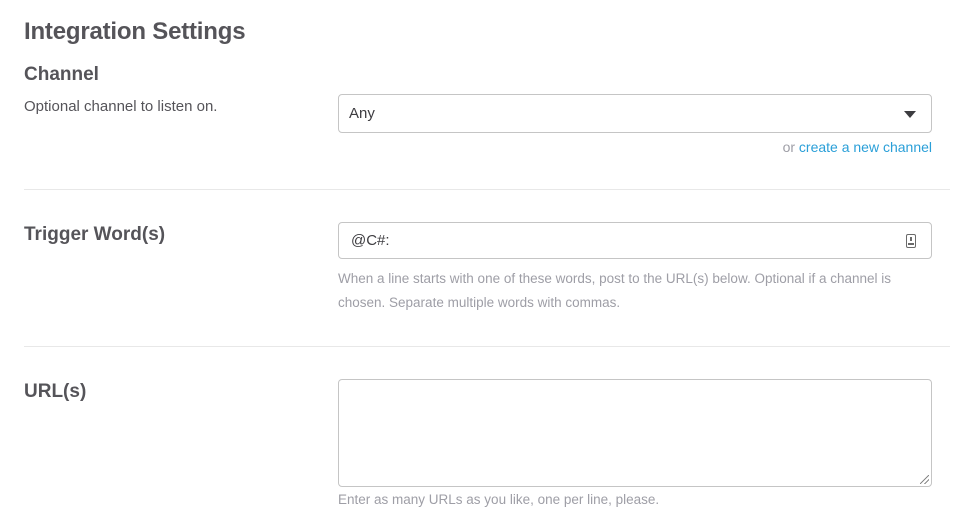 This screenshot has width=972, height=528. I want to click on create-channel-link: create a new channel, so click(865, 147).